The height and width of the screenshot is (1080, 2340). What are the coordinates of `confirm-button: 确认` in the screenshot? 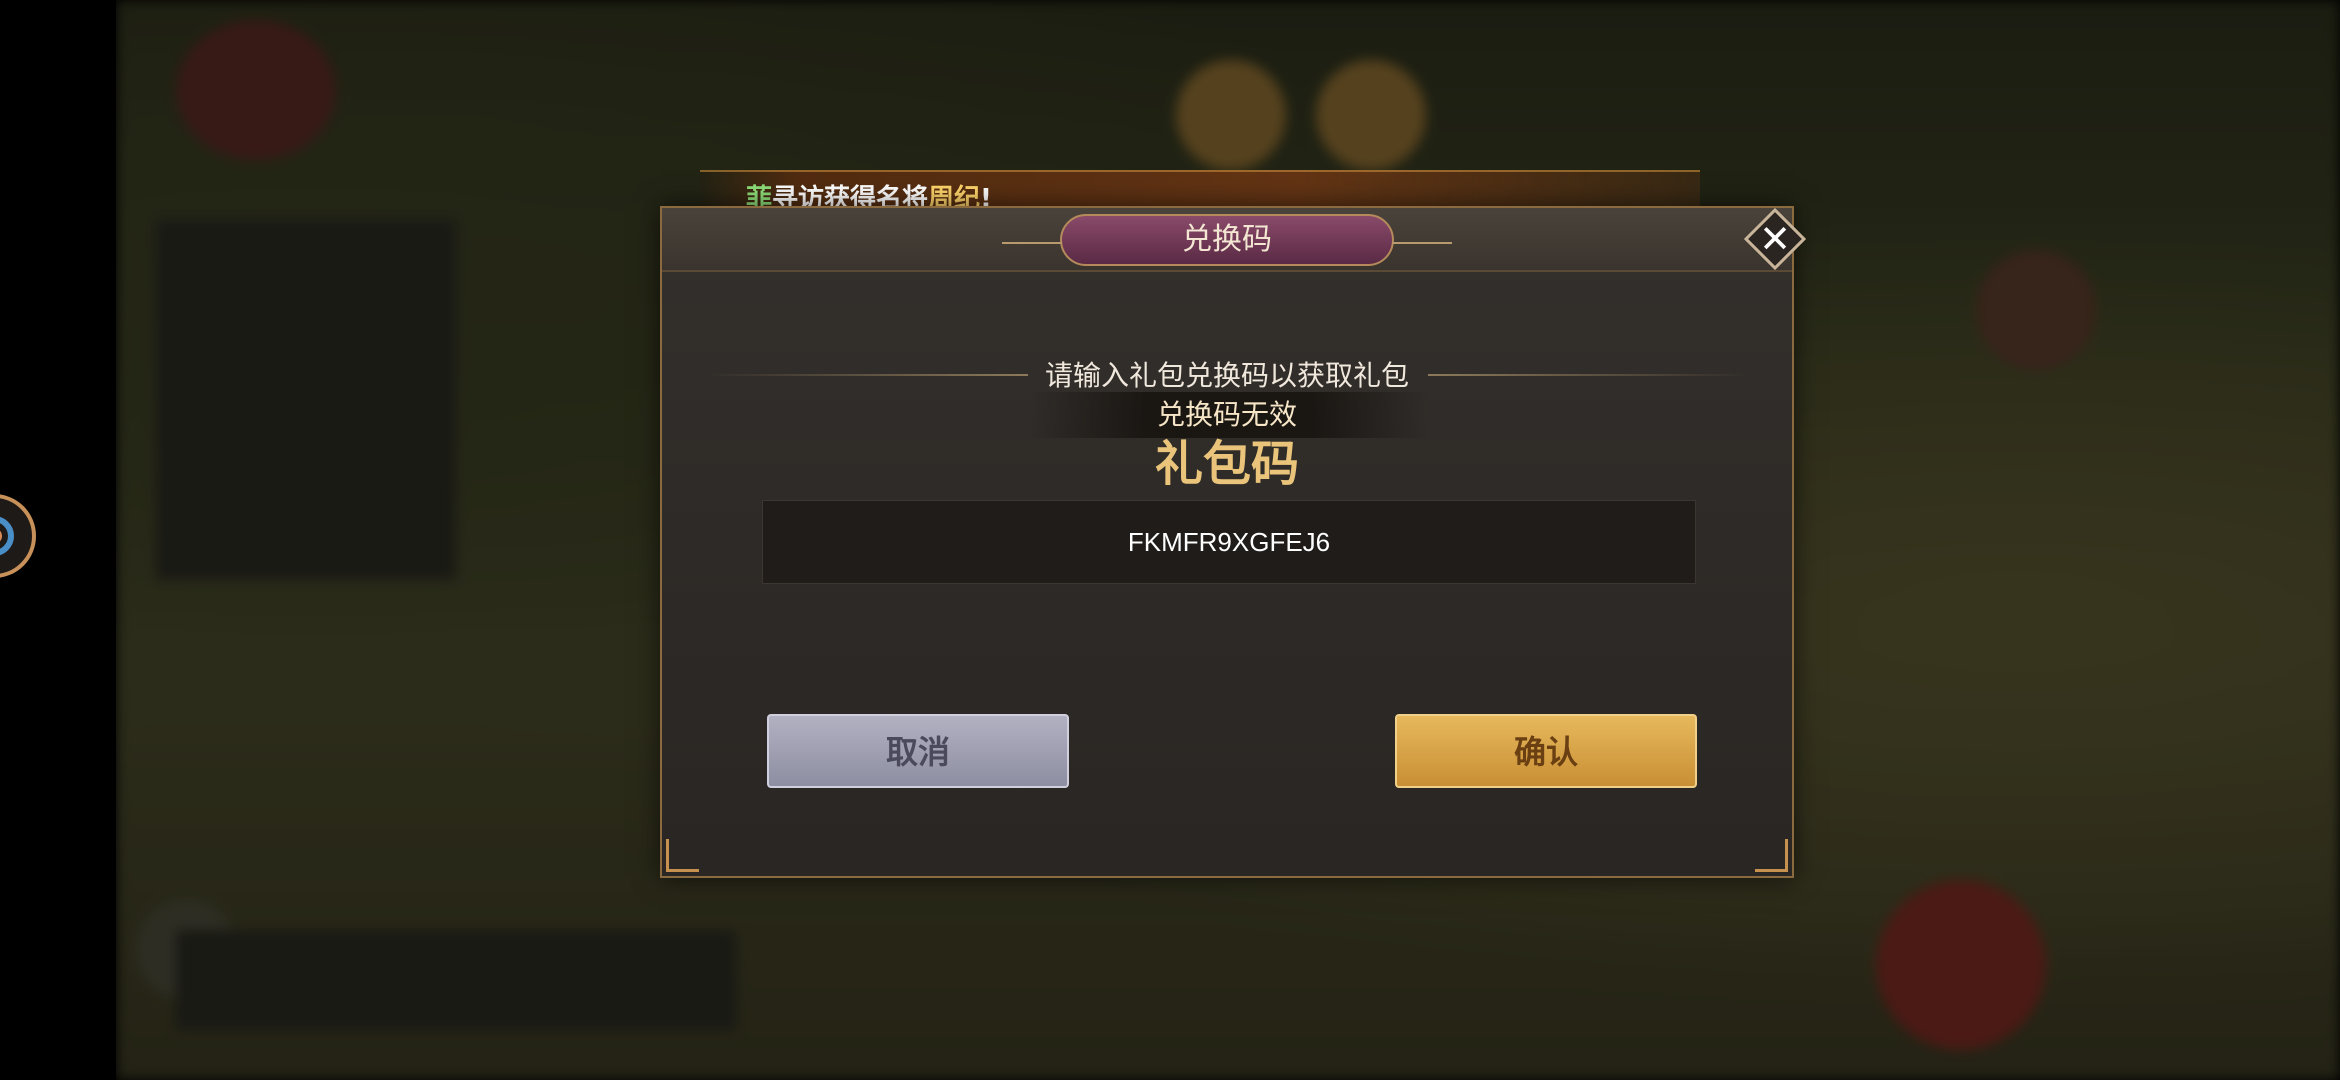 It's located at (1546, 751).